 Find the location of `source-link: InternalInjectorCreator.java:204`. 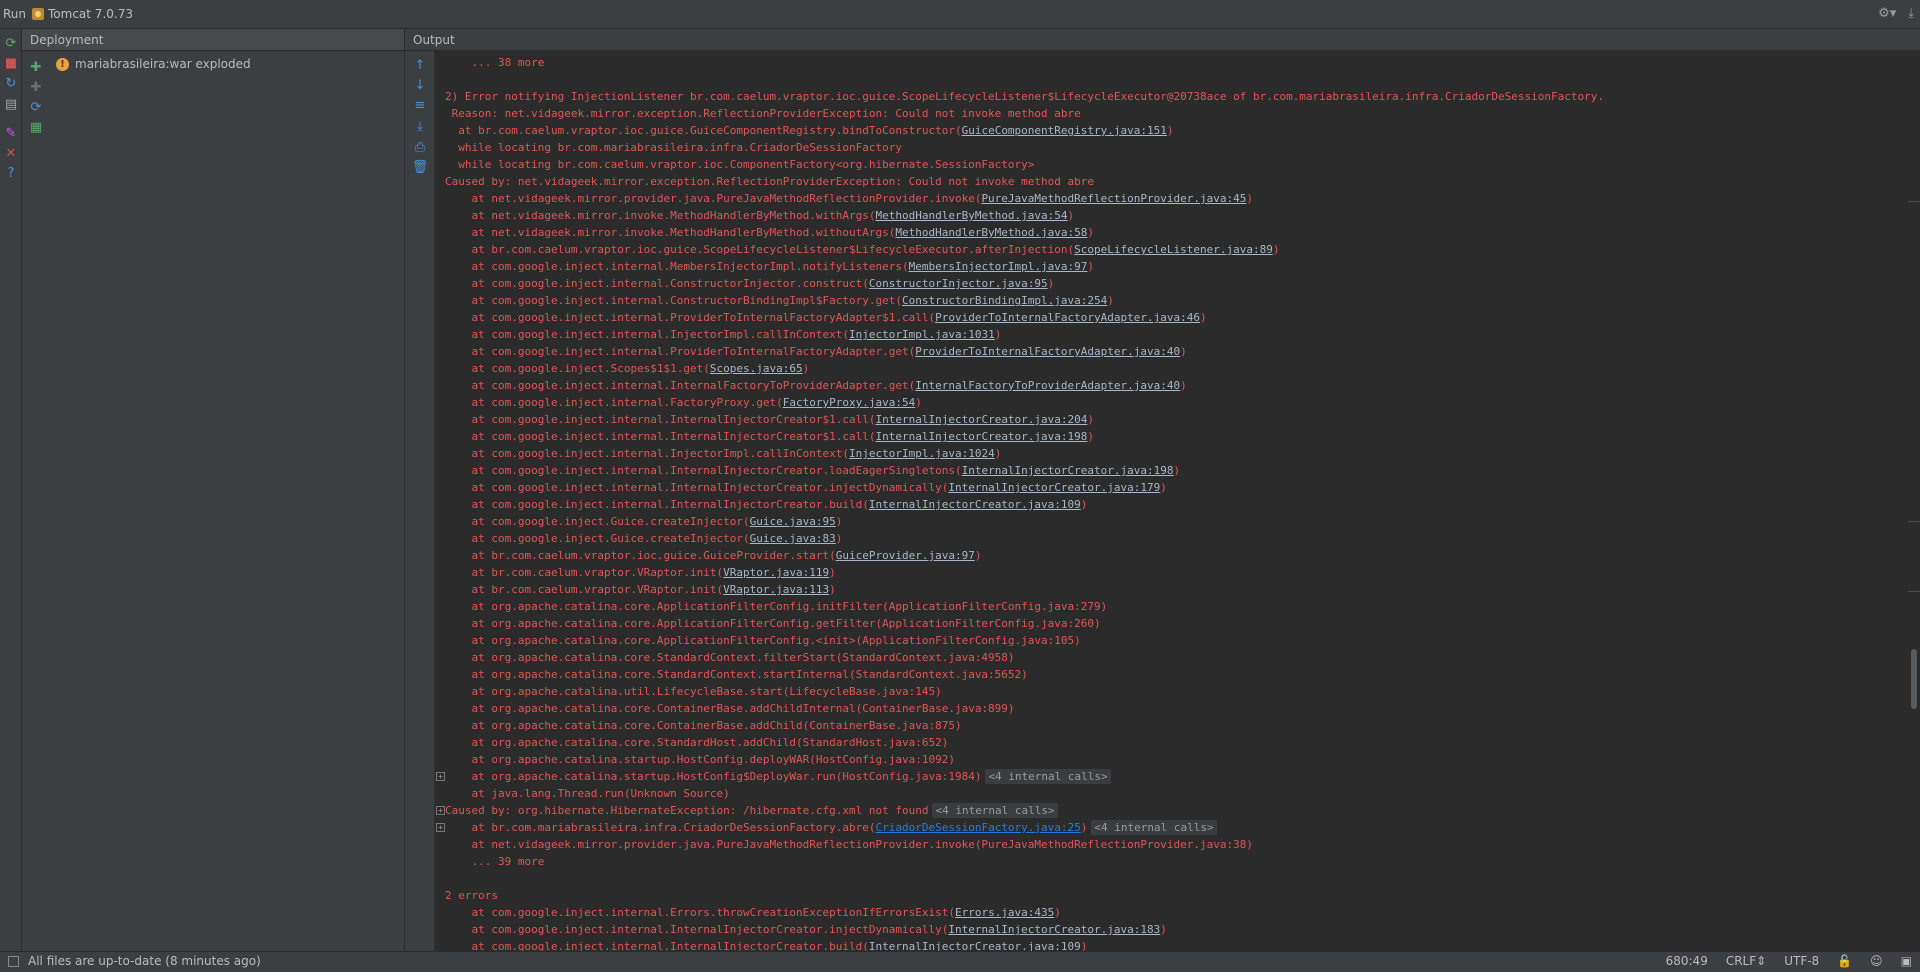

source-link: InternalInjectorCreator.java:204 is located at coordinates (981, 419).